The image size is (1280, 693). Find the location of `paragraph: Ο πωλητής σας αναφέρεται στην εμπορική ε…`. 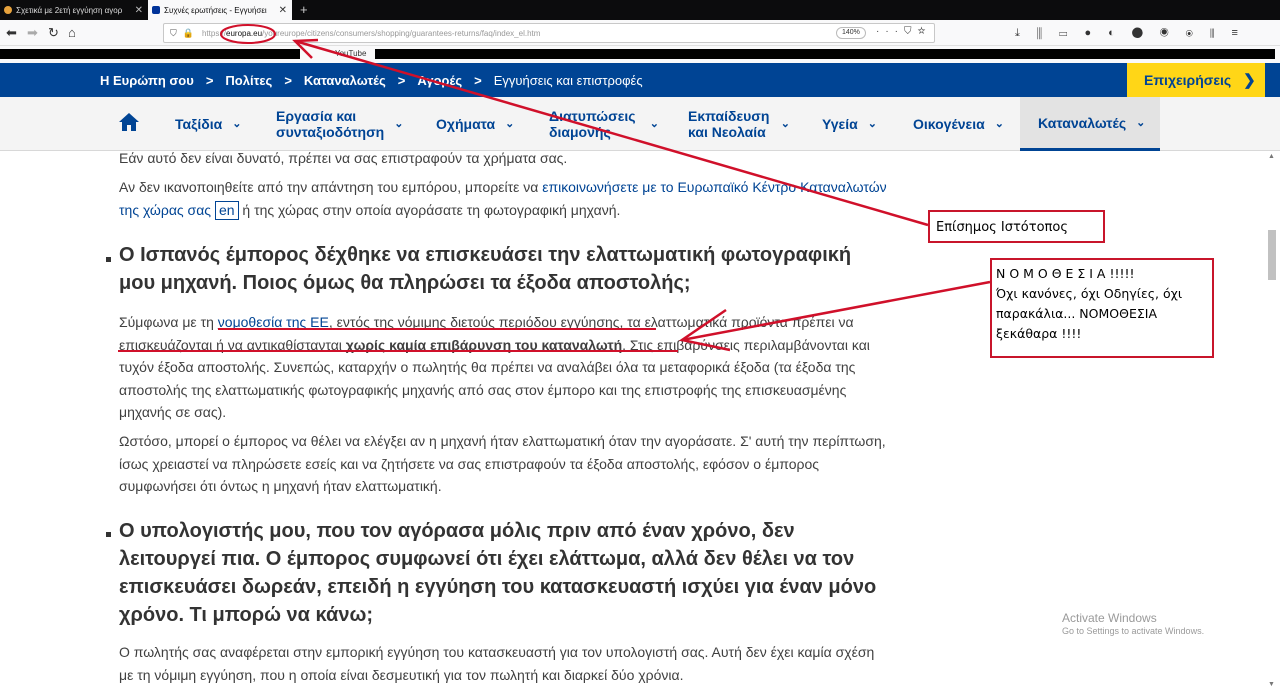

paragraph: Ο πωλητής σας αναφέρεται στην εμπορική ε… is located at coordinates (497, 663).